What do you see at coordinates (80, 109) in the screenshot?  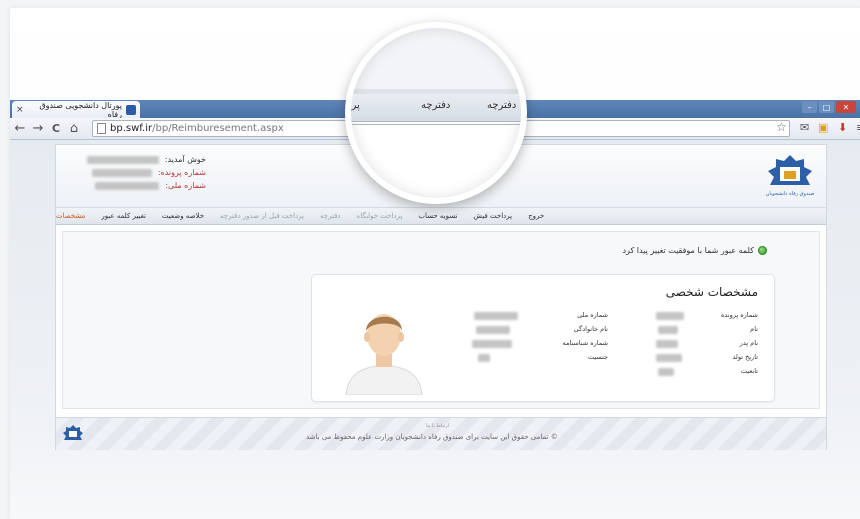 I see `tab-title: پورتال دانشجویی صندوق رفاه` at bounding box center [80, 109].